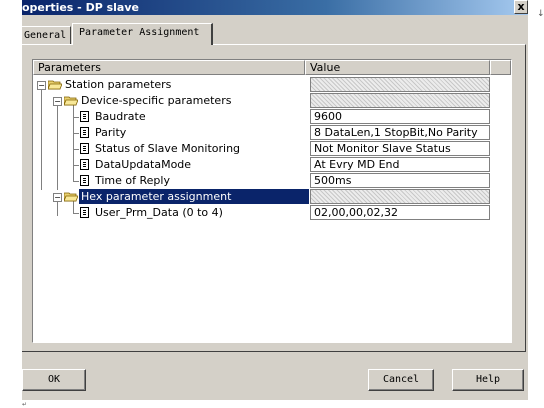  What do you see at coordinates (272, 133) in the screenshot?
I see `tree-row-parity: Parity 8 DataLen,1 StopBit,No Parity` at bounding box center [272, 133].